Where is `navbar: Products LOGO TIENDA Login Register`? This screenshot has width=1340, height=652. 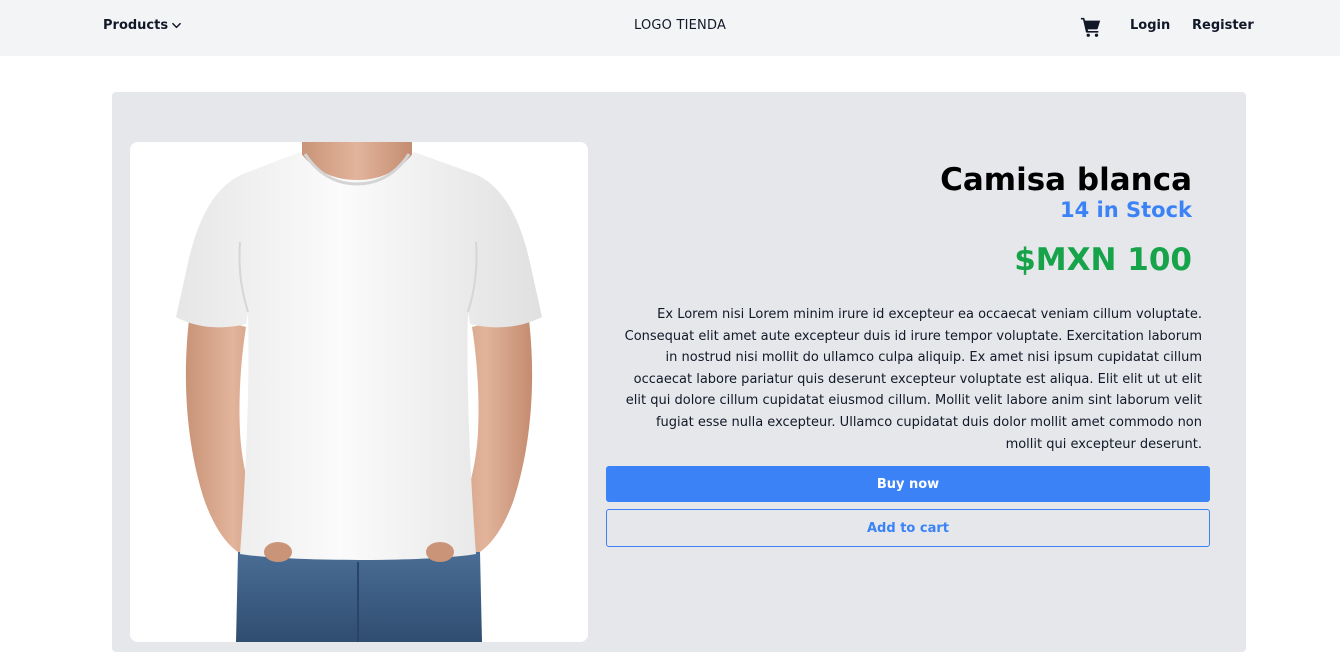 navbar: Products LOGO TIENDA Login Register is located at coordinates (670, 28).